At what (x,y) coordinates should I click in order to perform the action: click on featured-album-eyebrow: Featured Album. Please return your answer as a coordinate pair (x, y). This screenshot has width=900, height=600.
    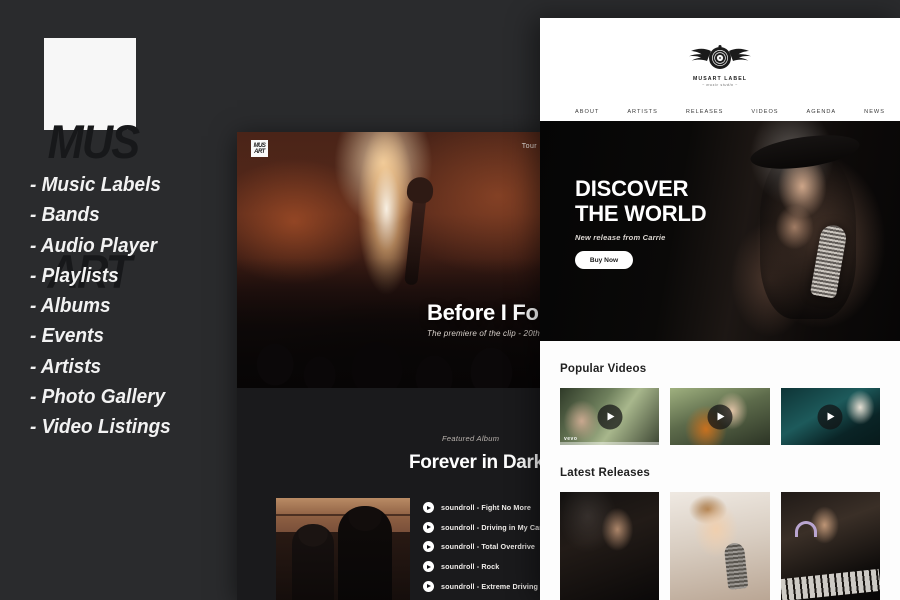
    Looking at the image, I should click on (471, 438).